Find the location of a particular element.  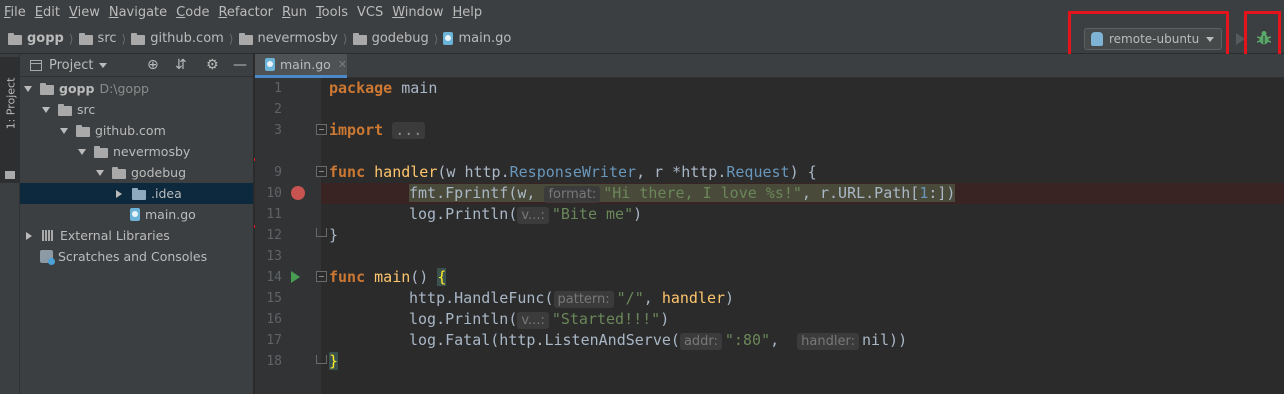

keyword: package is located at coordinates (361, 88).